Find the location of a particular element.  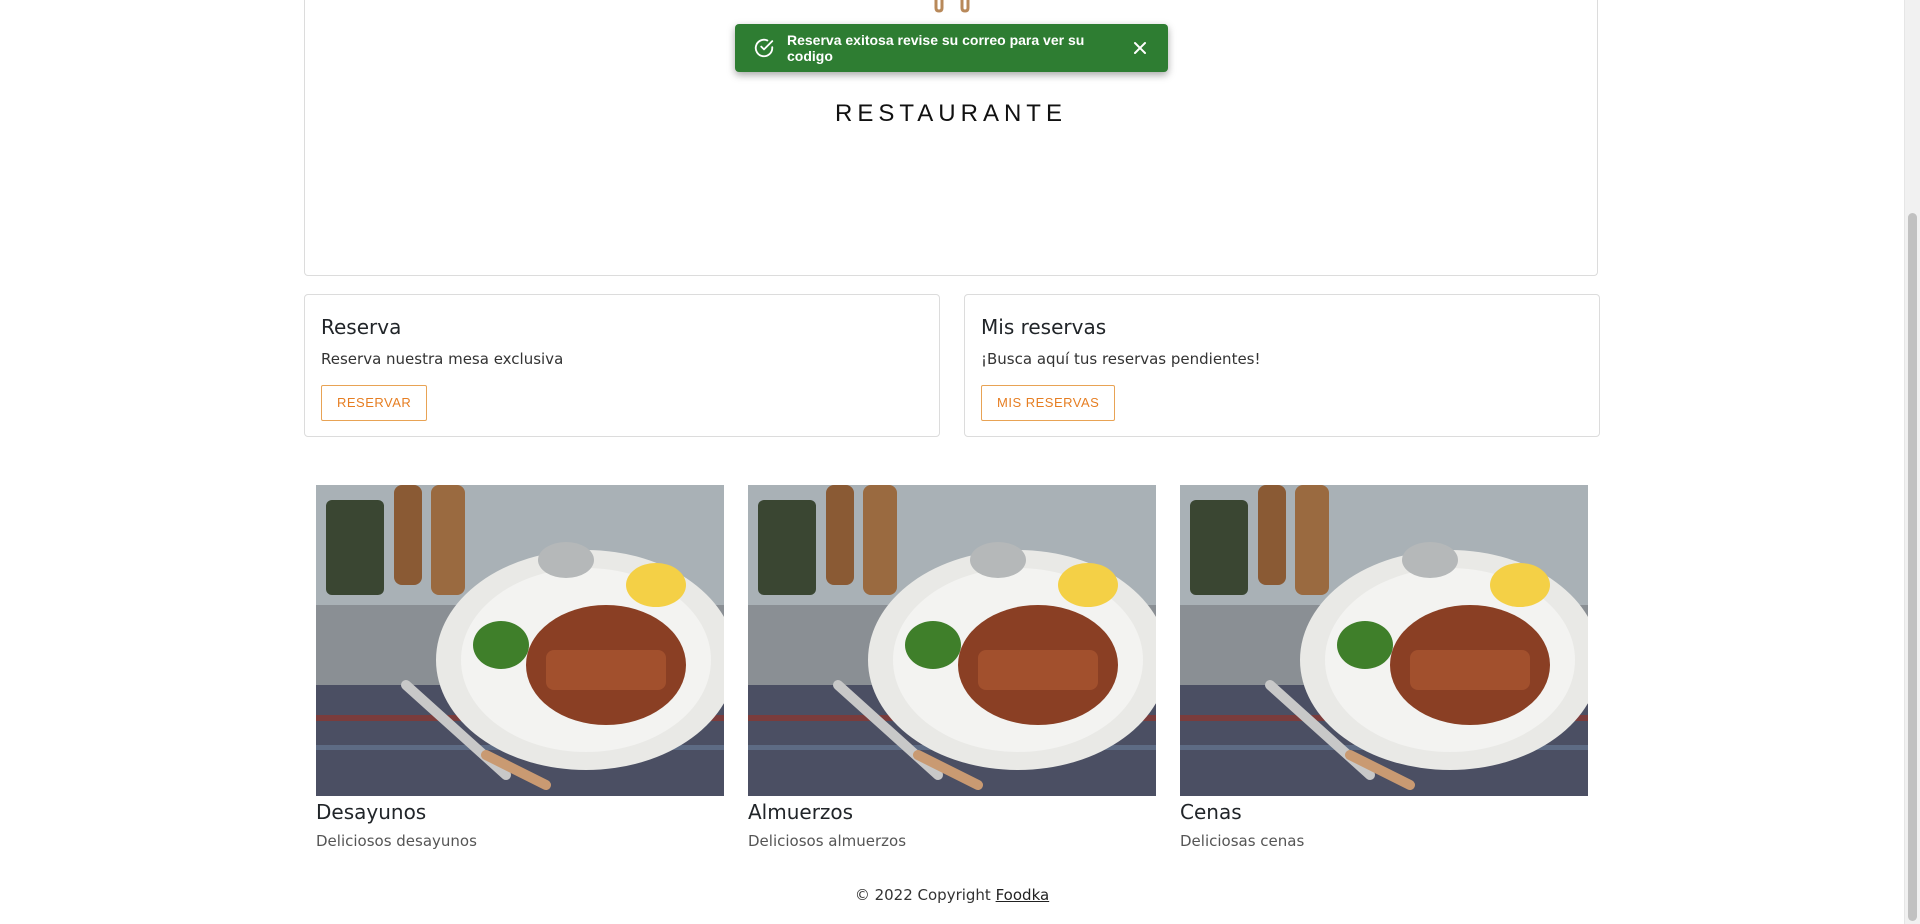

vertical-scrollbar is located at coordinates (1912, 462).